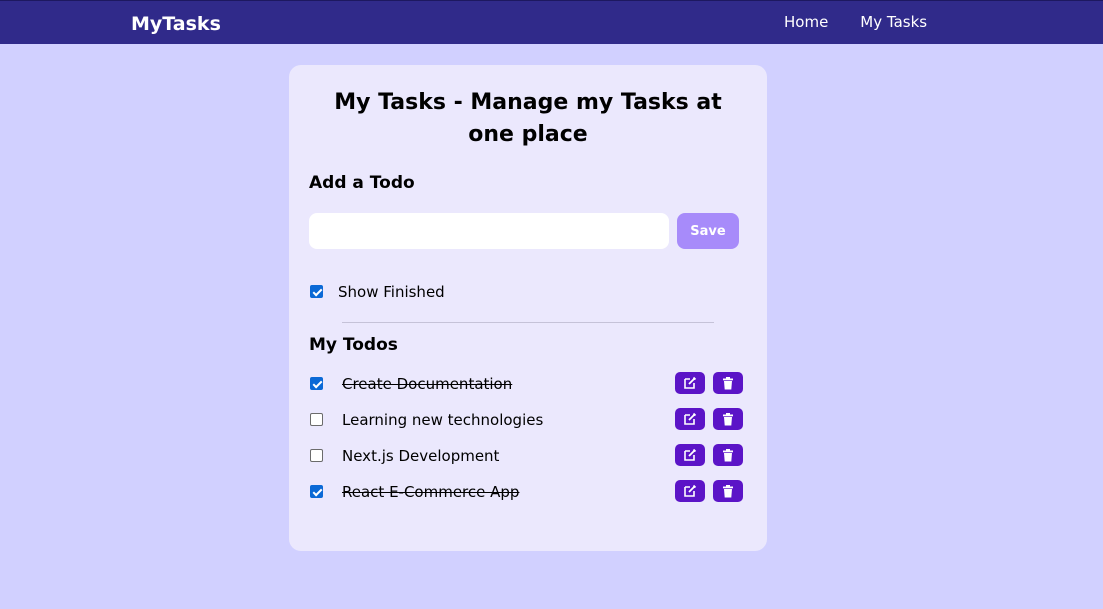  I want to click on navbar: MyTasks Home My Tasks, so click(551, 22).